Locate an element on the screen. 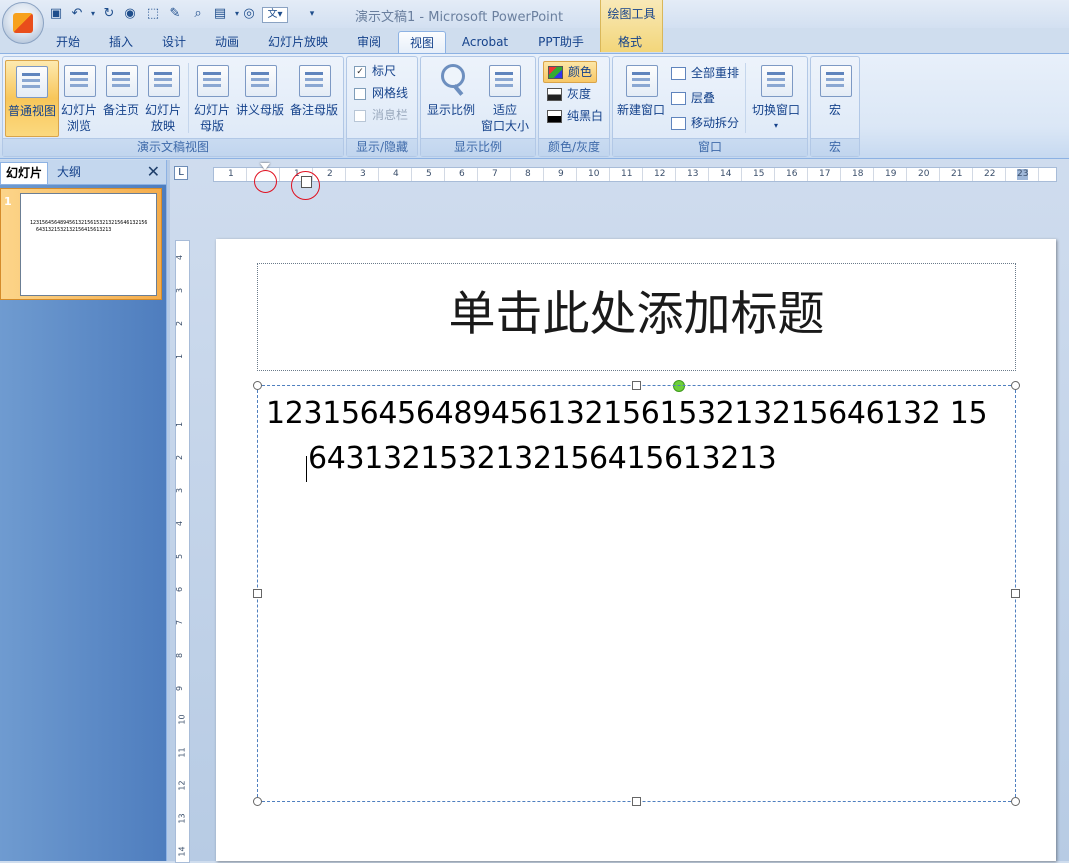 The image size is (1069, 863). save-icon: ▣ is located at coordinates (56, 14).